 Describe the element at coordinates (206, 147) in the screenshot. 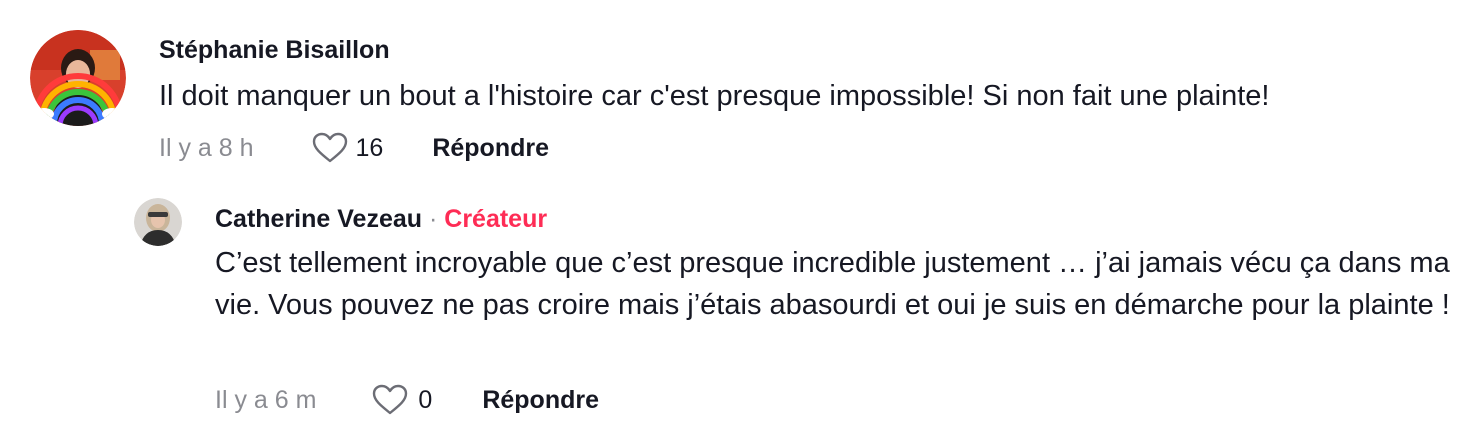

I see `comment-time: Il y a 8 h` at that location.